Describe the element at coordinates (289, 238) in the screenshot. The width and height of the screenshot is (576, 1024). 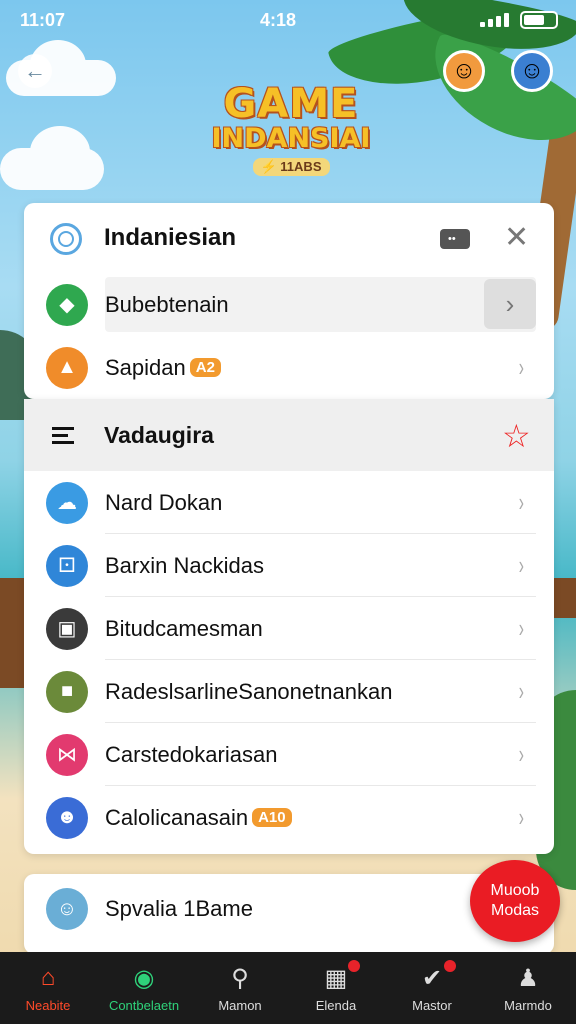
I see `card-header: Indaniesian ✕` at that location.